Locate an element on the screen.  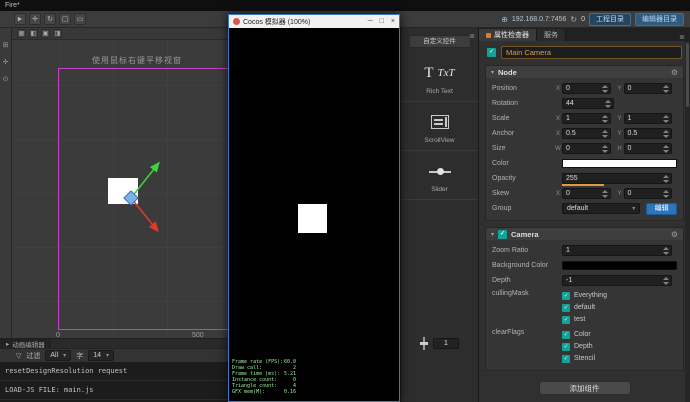
project-dir-button: 工程目录 is located at coordinates (610, 19).